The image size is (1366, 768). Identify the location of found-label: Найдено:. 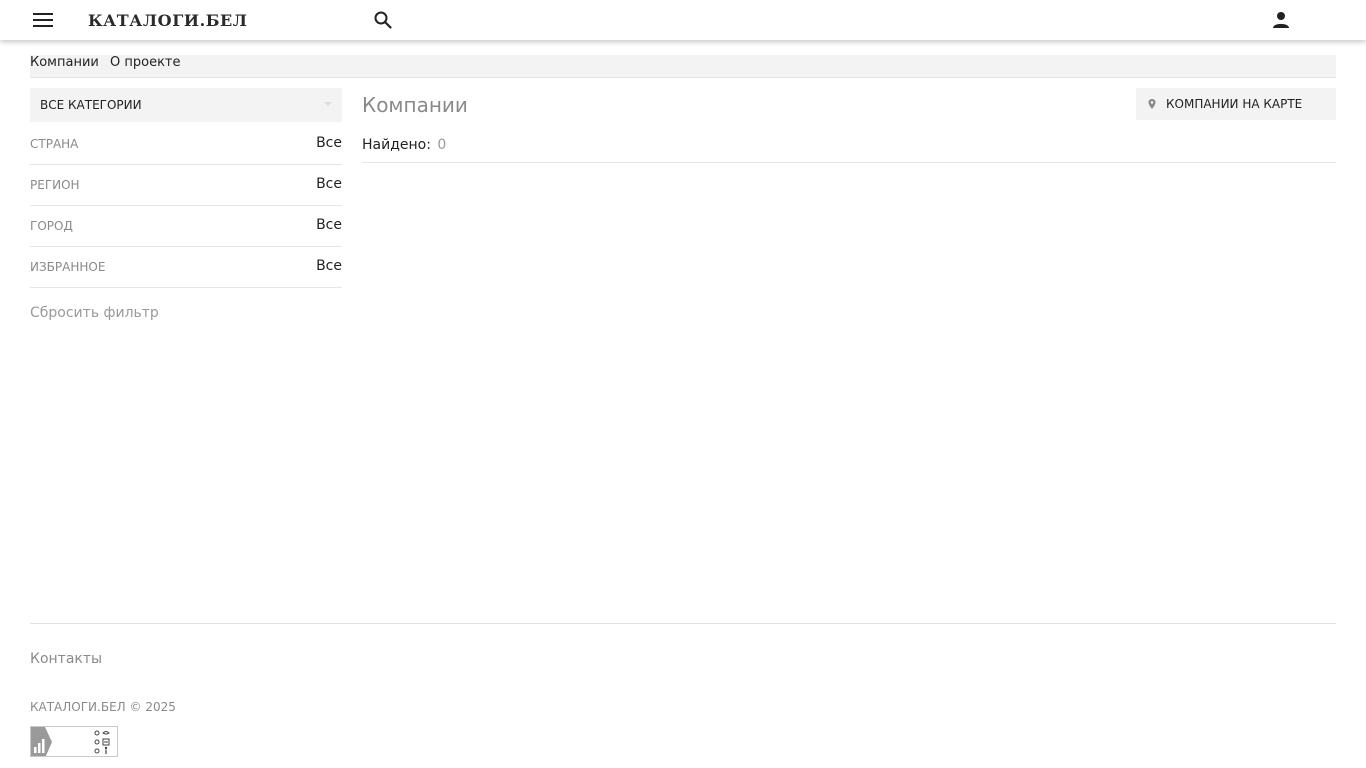
(396, 145).